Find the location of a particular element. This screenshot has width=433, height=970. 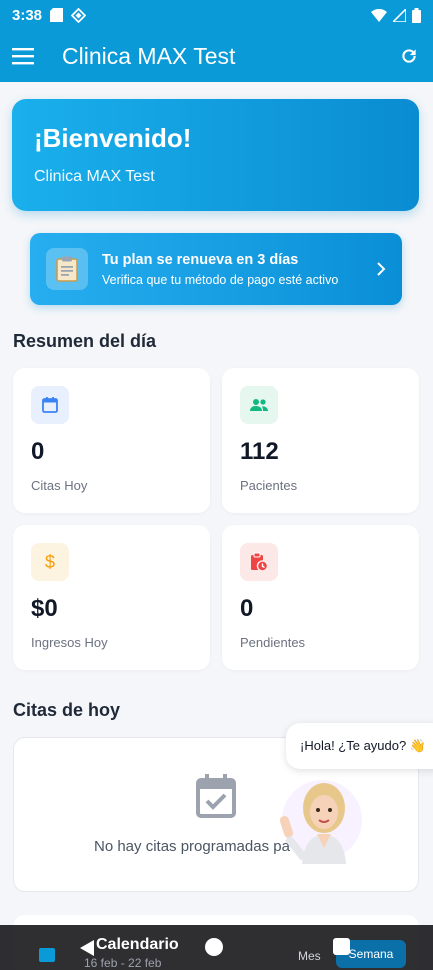

pendientes-value: 0 is located at coordinates (247, 608).